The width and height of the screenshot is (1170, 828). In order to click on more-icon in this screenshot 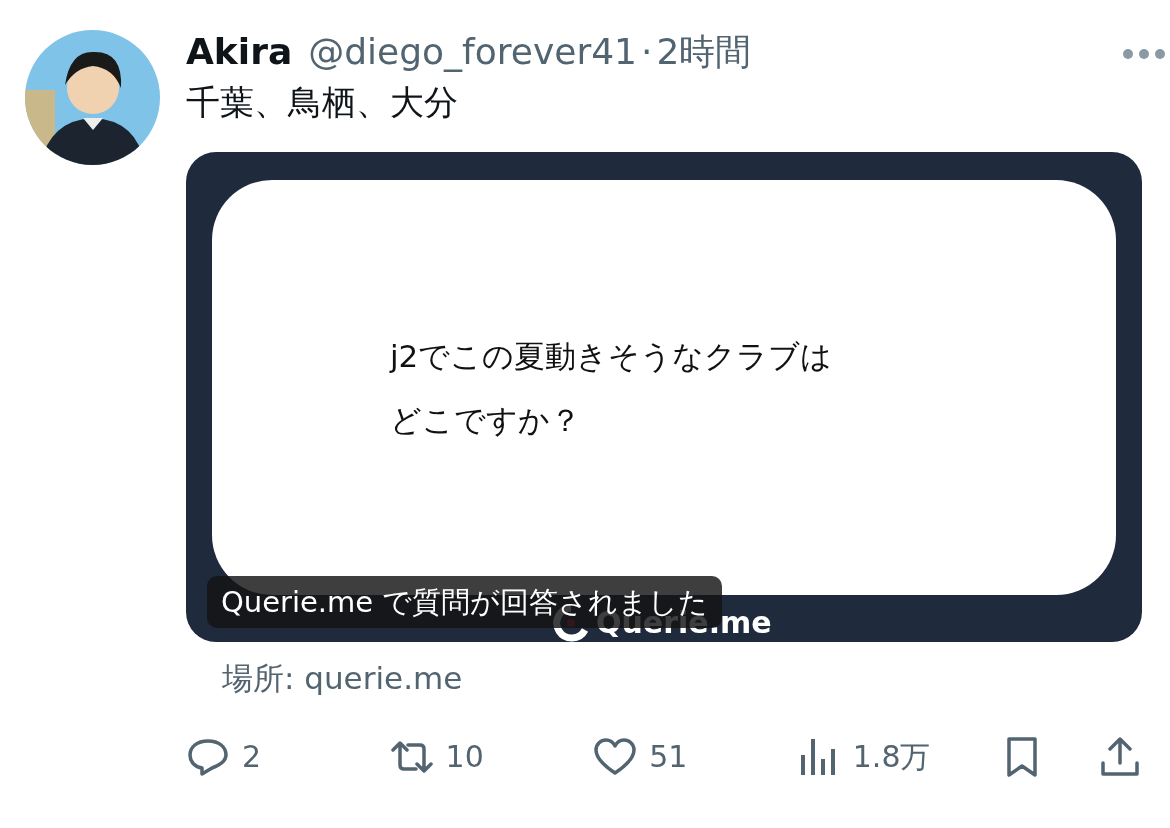, I will do `click(1144, 54)`.